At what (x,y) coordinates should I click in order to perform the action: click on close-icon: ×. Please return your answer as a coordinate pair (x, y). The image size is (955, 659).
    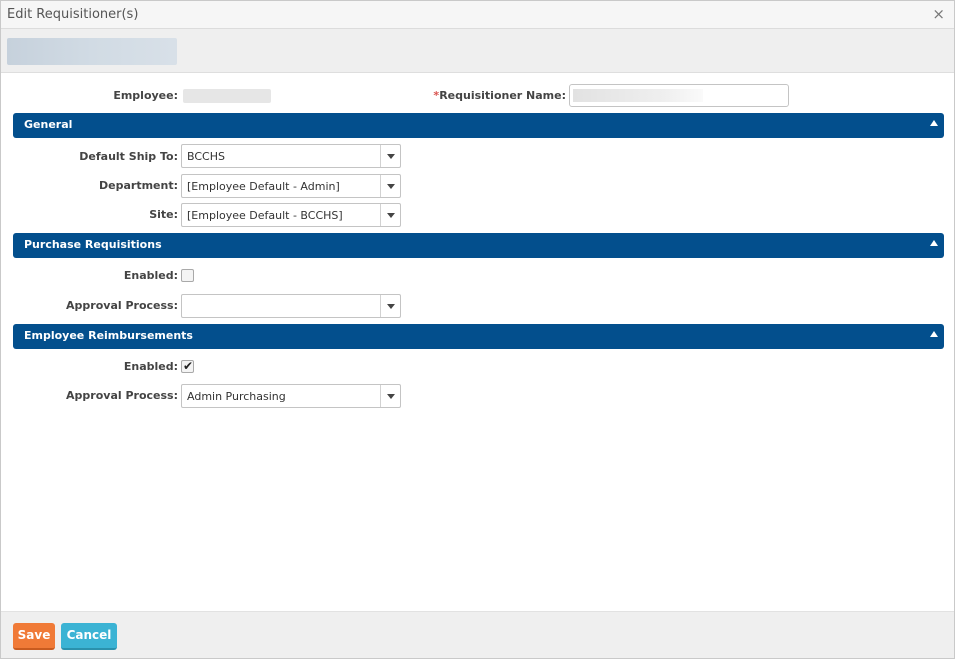
    Looking at the image, I should click on (938, 14).